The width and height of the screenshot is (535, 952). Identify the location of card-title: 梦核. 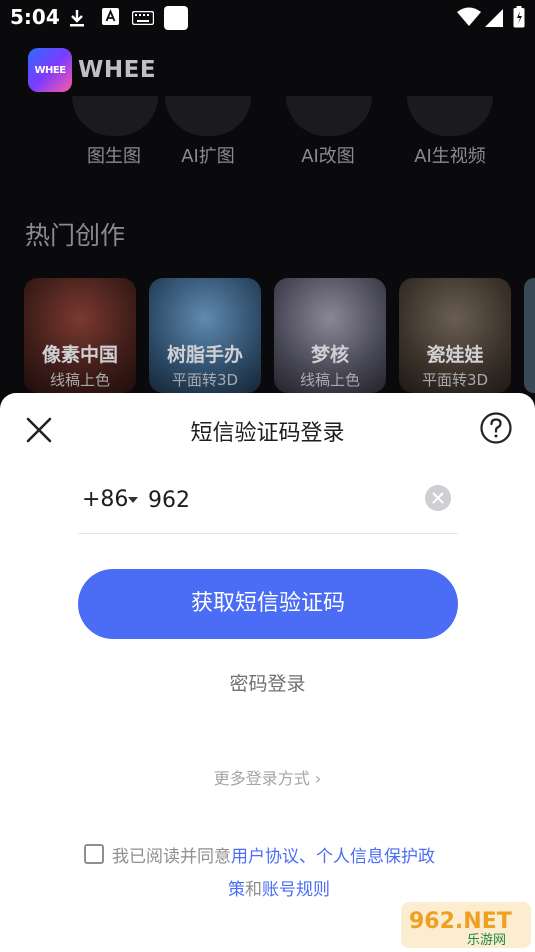
(329, 355).